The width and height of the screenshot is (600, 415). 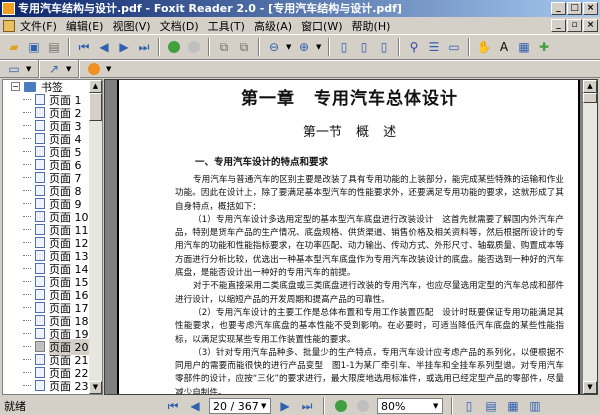 I want to click on find-icon: ⚲, so click(x=414, y=47).